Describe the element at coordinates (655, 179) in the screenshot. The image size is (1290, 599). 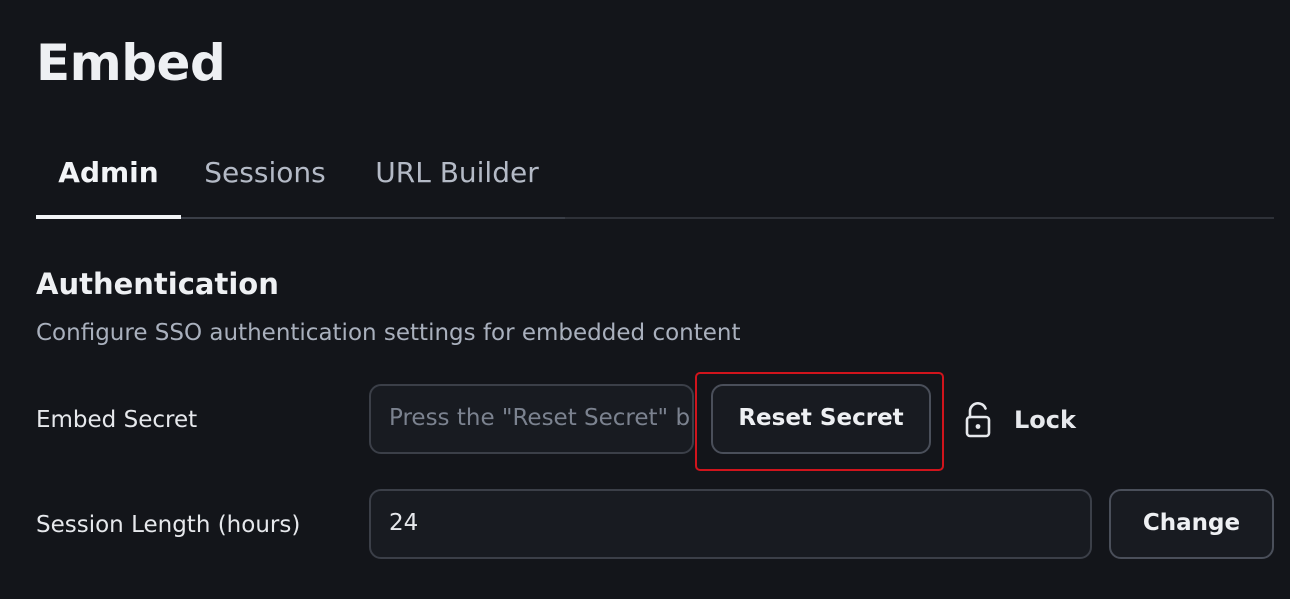
I see `tab-bar: Admin Sessions URL Builder` at that location.